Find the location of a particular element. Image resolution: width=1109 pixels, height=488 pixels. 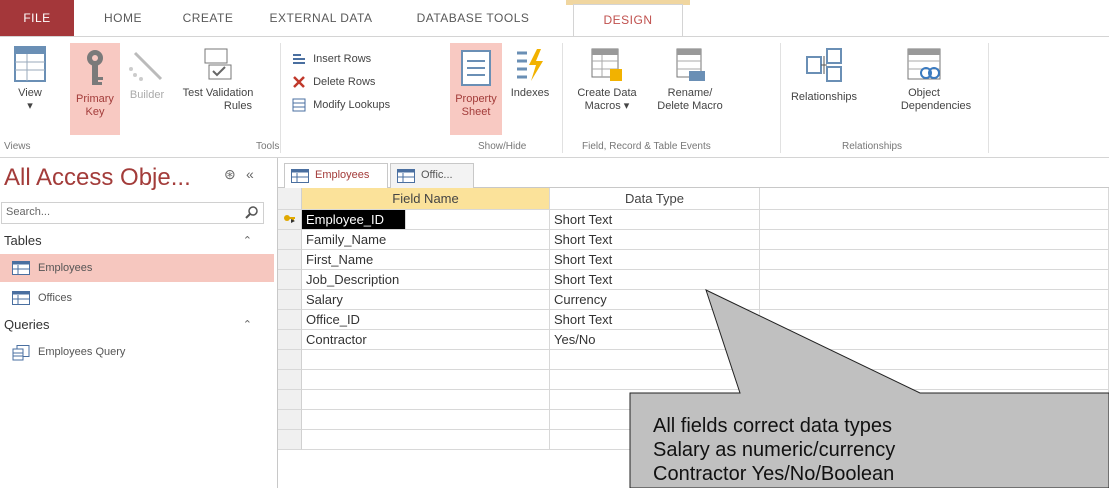

tab-home: HOME is located at coordinates (123, 18).